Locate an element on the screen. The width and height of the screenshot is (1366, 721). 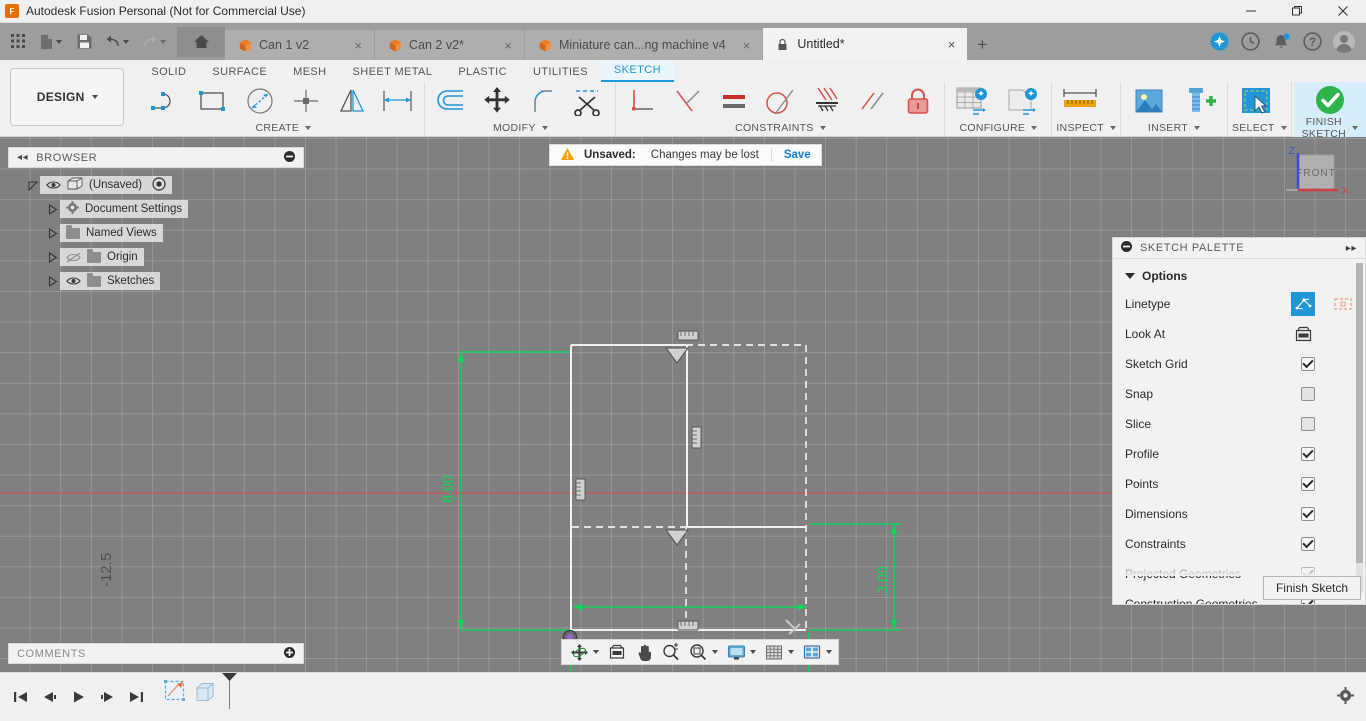
look-at-button is located at coordinates (1303, 334).